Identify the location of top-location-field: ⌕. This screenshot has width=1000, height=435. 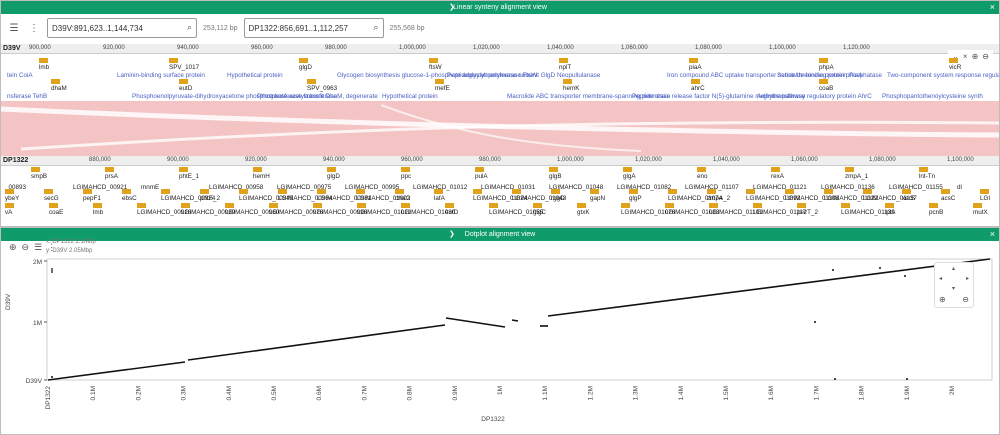
(122, 28).